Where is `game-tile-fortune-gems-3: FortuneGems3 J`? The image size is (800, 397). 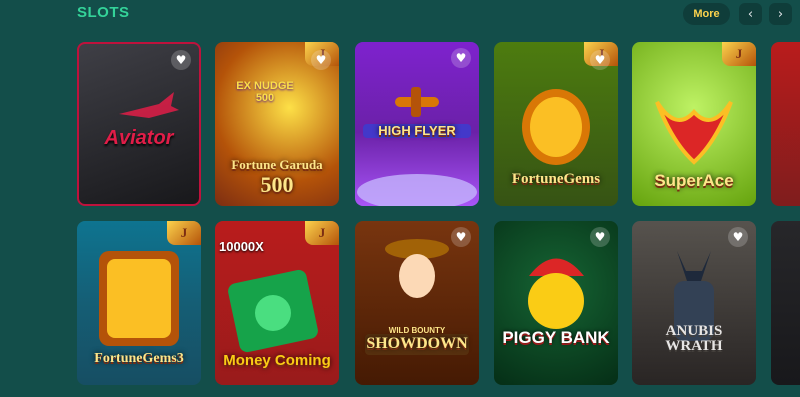
game-tile-fortune-gems-3: FortuneGems3 J is located at coordinates (139, 303).